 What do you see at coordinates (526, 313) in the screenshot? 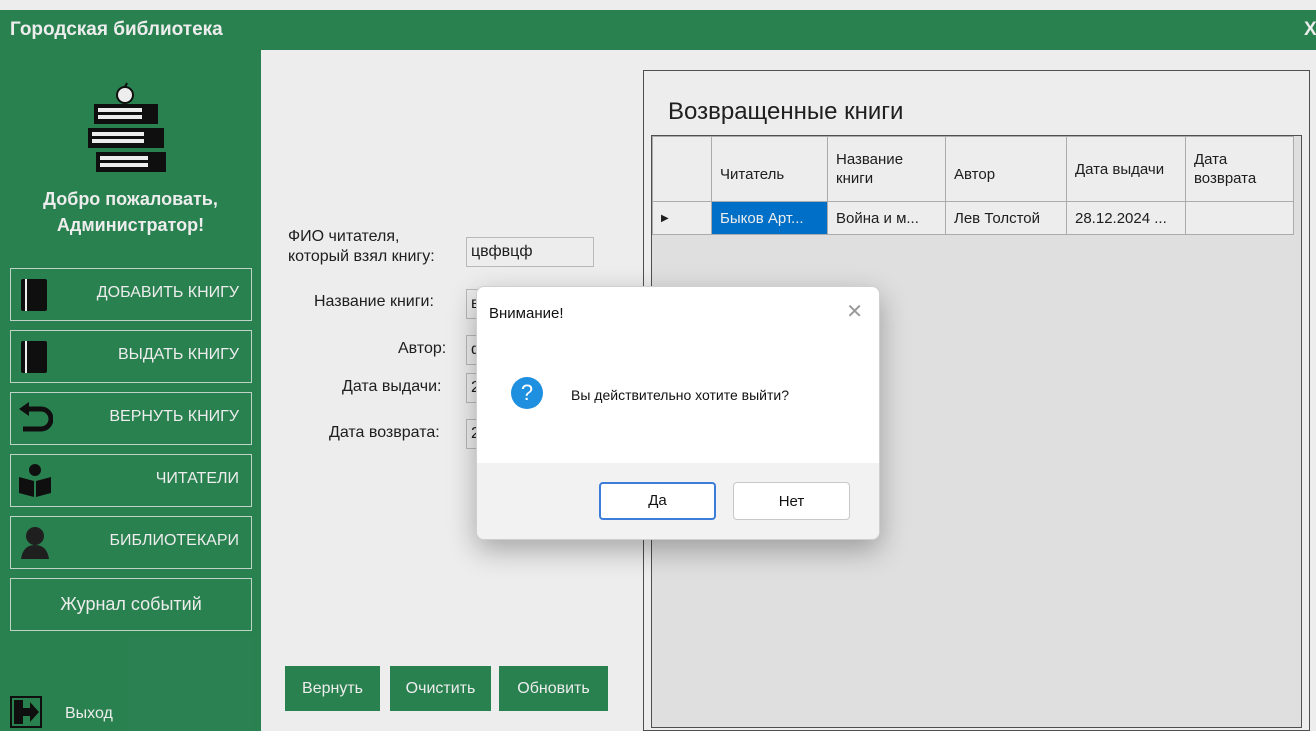
I see `dialog-title: Внимание!` at bounding box center [526, 313].